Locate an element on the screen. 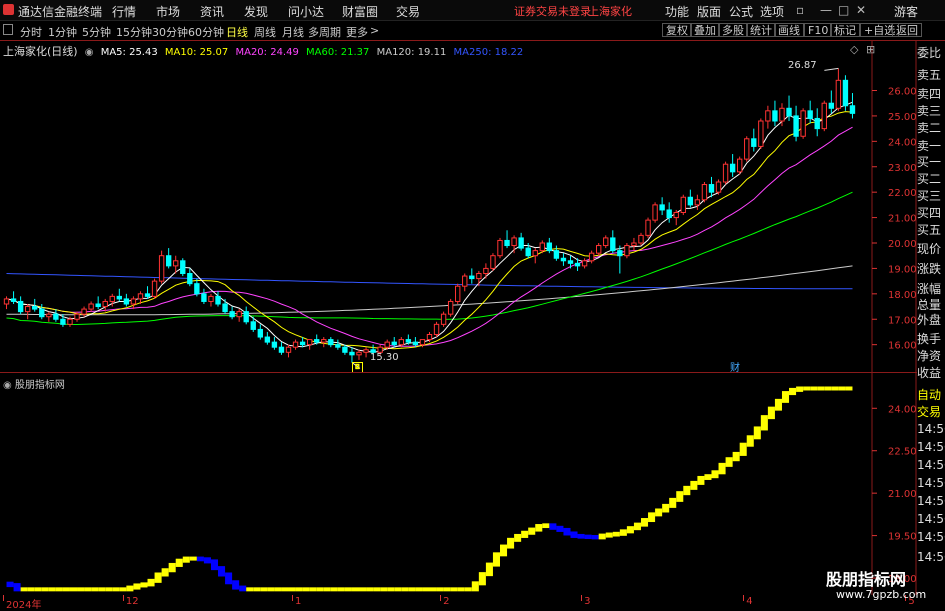 The image size is (945, 611). period-1min: 1分钟 is located at coordinates (62, 32).